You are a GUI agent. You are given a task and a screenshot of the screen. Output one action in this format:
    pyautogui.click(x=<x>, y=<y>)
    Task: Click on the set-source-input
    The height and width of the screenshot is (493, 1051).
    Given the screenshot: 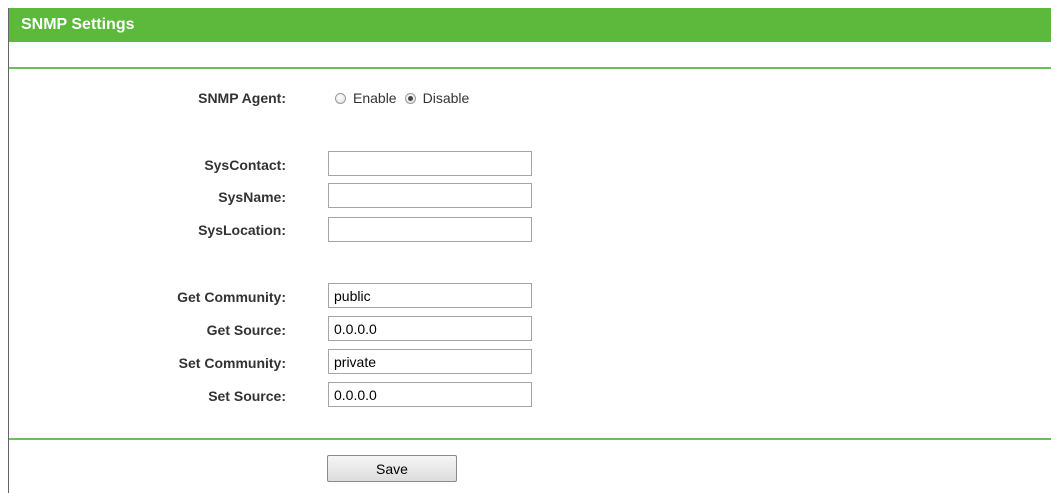 What is the action you would take?
    pyautogui.click(x=430, y=394)
    